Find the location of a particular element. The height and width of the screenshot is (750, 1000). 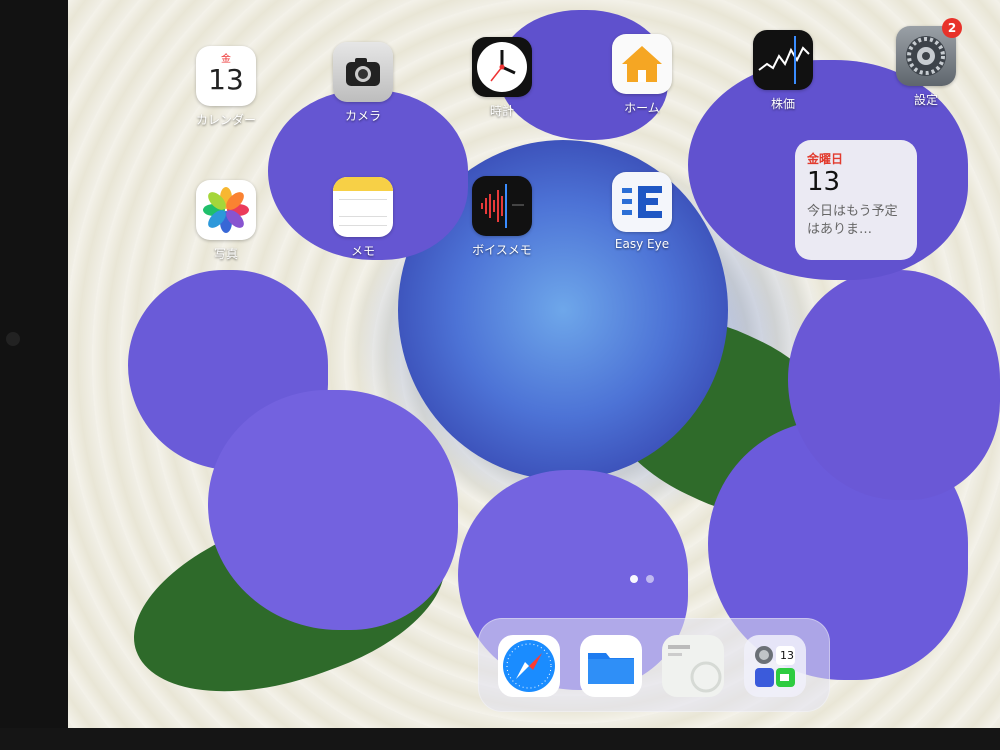

dock-safari is located at coordinates (529, 666).